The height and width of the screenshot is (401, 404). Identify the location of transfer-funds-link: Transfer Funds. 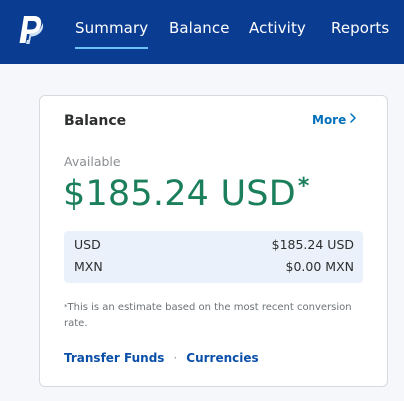
(114, 358).